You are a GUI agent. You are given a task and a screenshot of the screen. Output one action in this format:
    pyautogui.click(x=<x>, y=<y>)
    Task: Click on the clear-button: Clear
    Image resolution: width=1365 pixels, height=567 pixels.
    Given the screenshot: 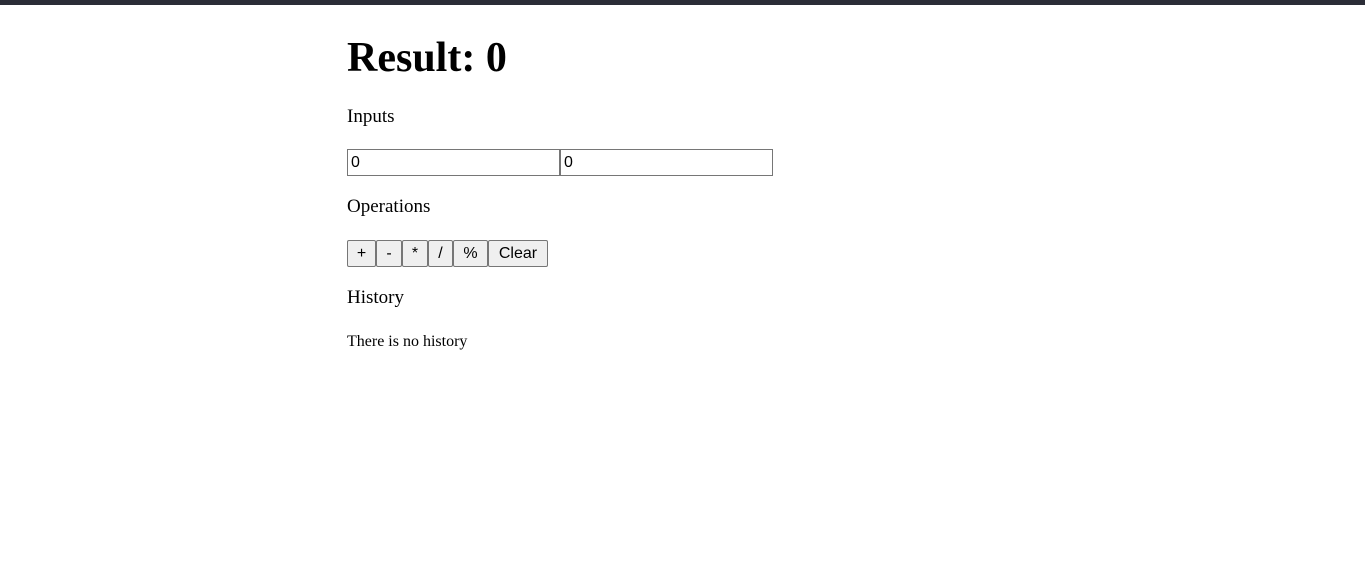 What is the action you would take?
    pyautogui.click(x=518, y=253)
    